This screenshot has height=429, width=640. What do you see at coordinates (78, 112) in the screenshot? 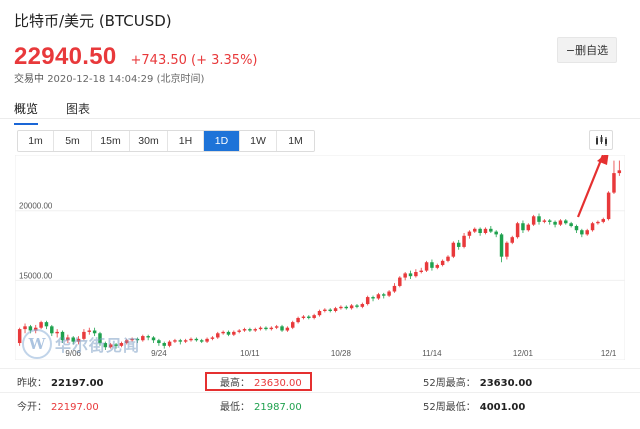
I see `tab-chart: 图表` at bounding box center [78, 112].